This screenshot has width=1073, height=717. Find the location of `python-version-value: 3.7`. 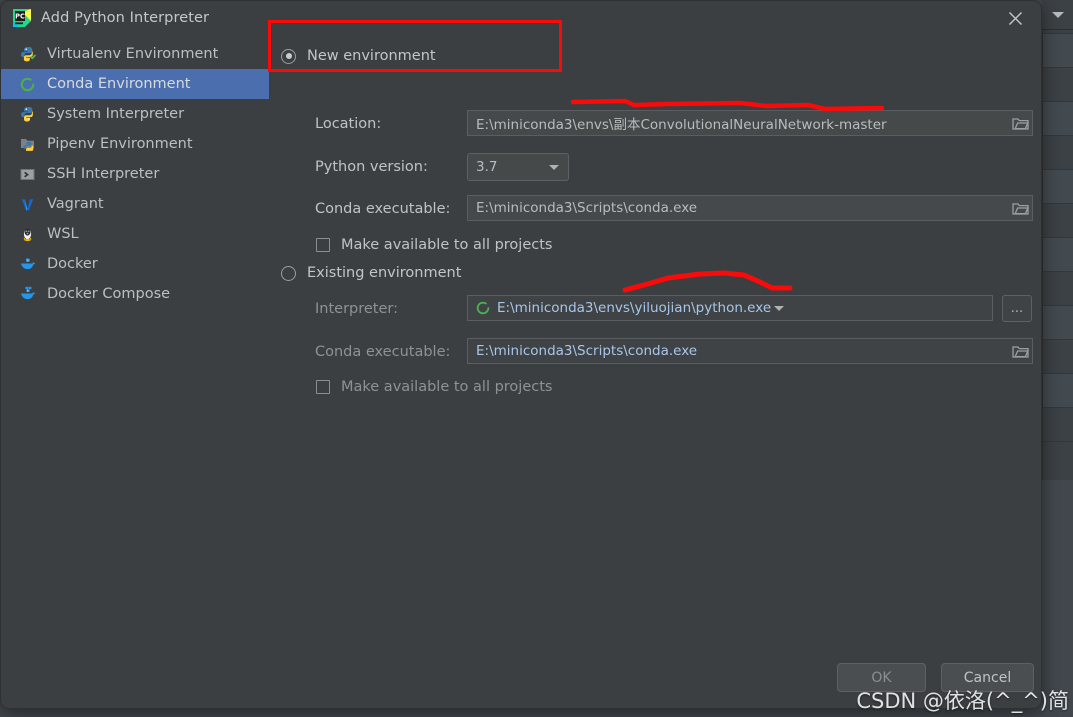

python-version-value: 3.7 is located at coordinates (487, 167).